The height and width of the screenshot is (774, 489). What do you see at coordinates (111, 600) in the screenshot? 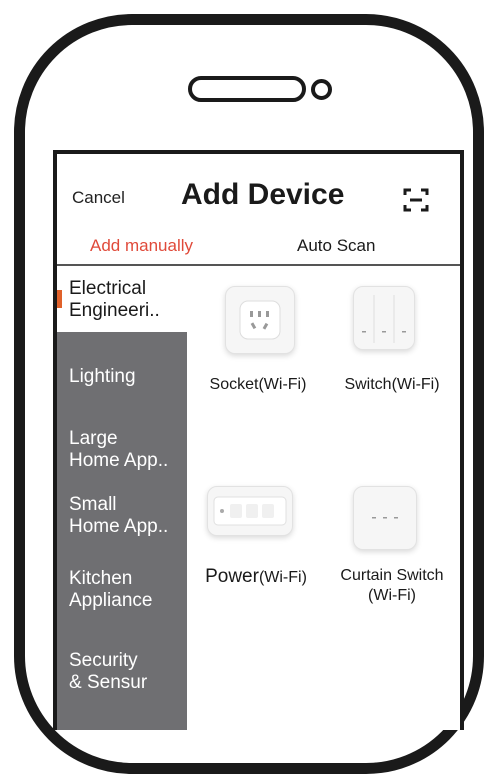
I see `sidebar-item-label: Appliance` at bounding box center [111, 600].